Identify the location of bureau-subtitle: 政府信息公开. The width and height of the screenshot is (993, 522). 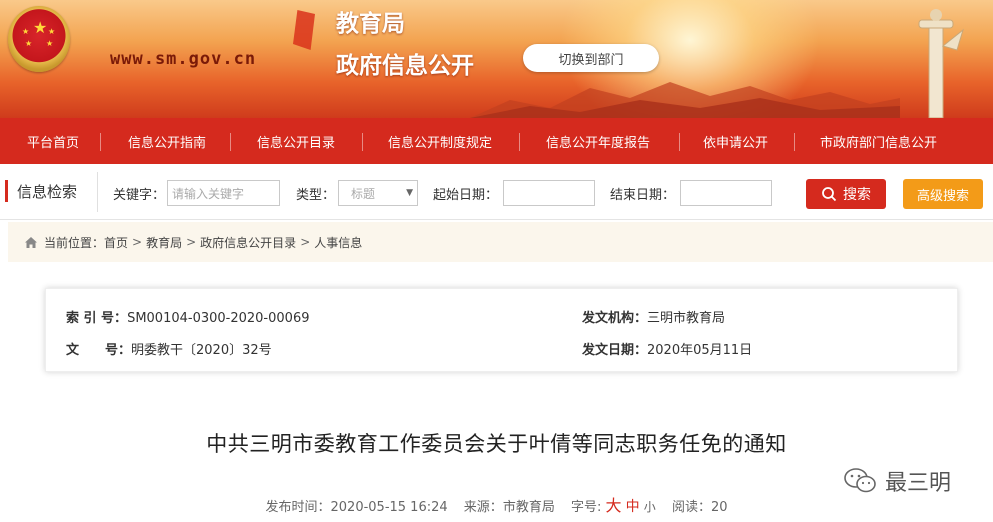
(405, 66).